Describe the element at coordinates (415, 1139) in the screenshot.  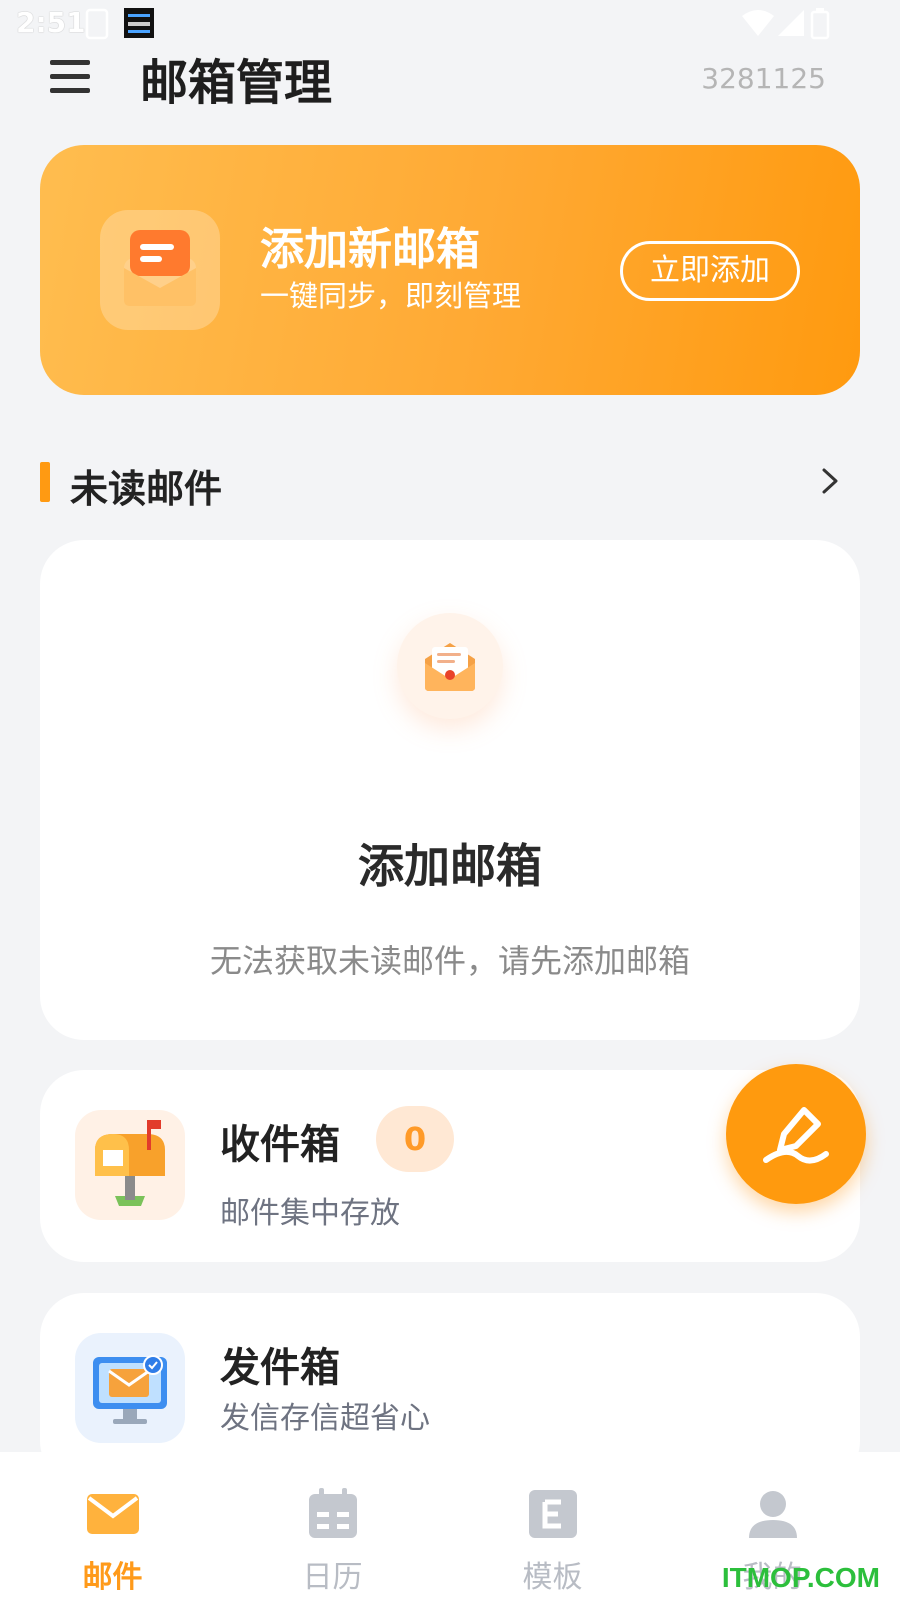
I see `inbox-count-badge: 0` at that location.